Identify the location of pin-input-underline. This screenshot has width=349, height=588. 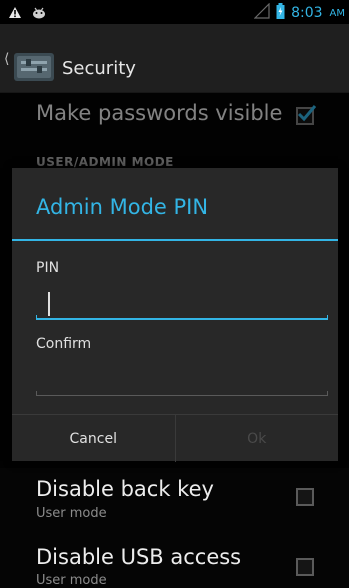
(182, 319).